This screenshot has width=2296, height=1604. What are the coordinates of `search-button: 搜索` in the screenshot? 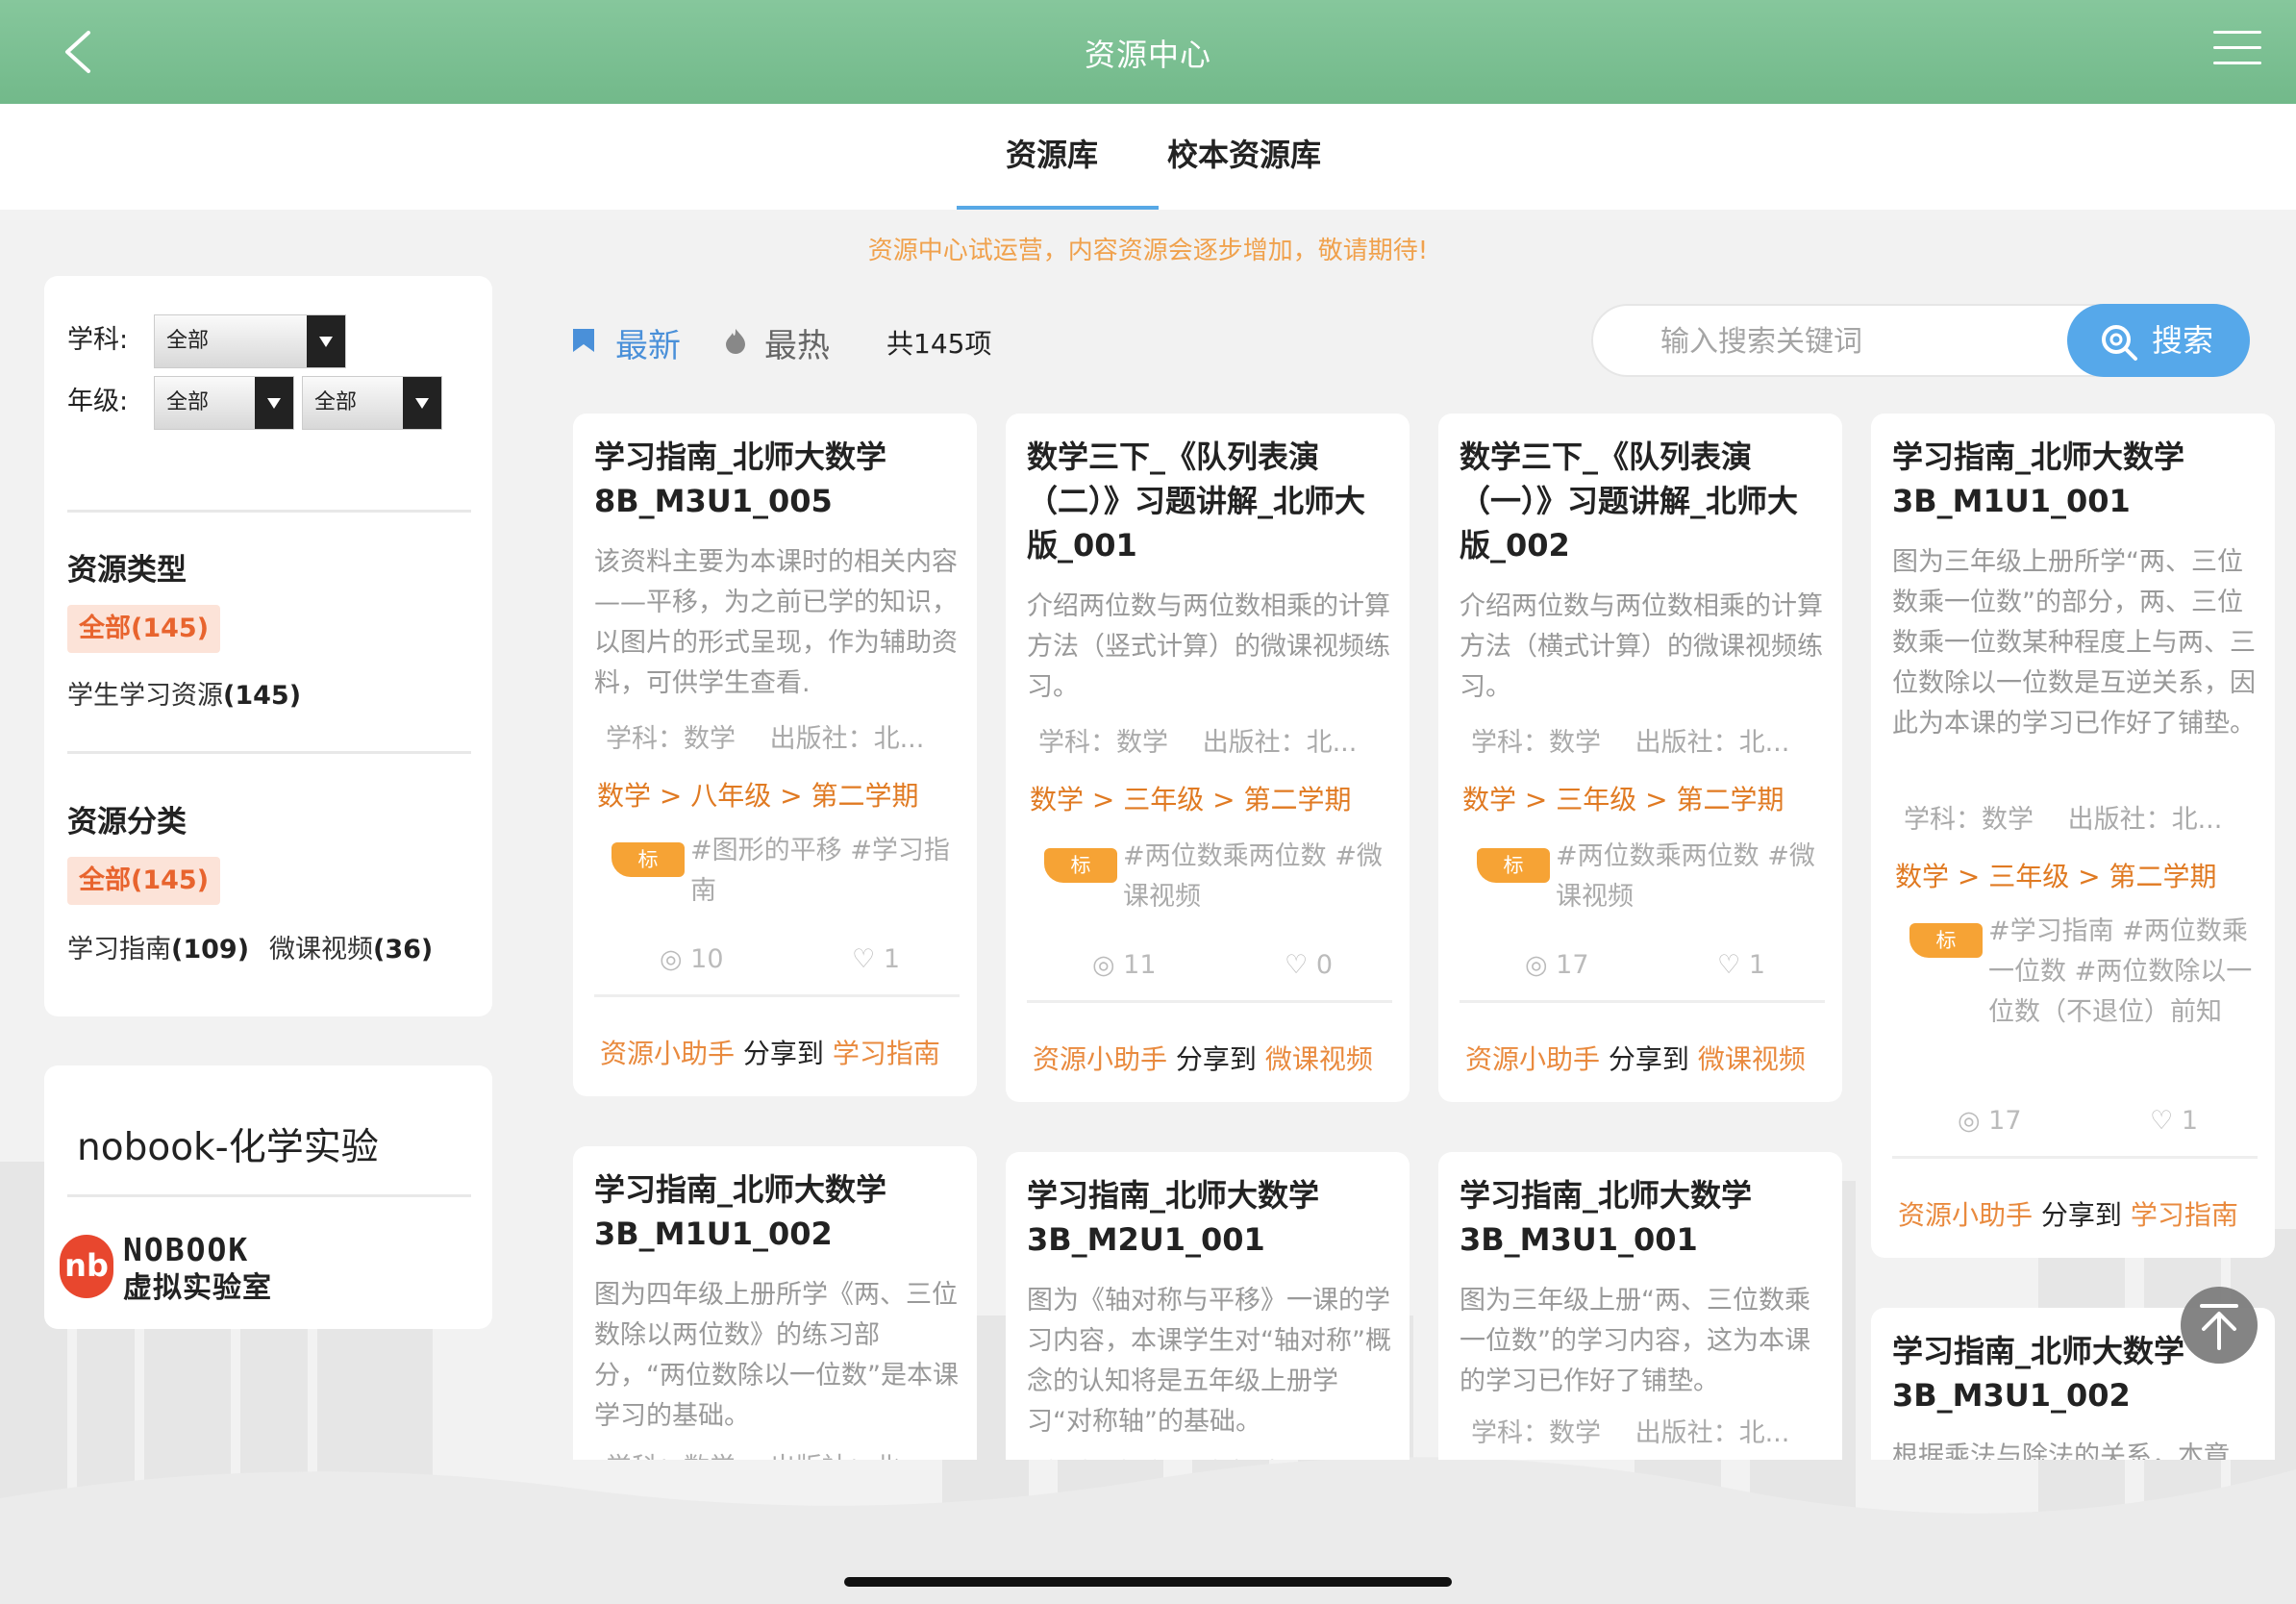 It's located at (2158, 340).